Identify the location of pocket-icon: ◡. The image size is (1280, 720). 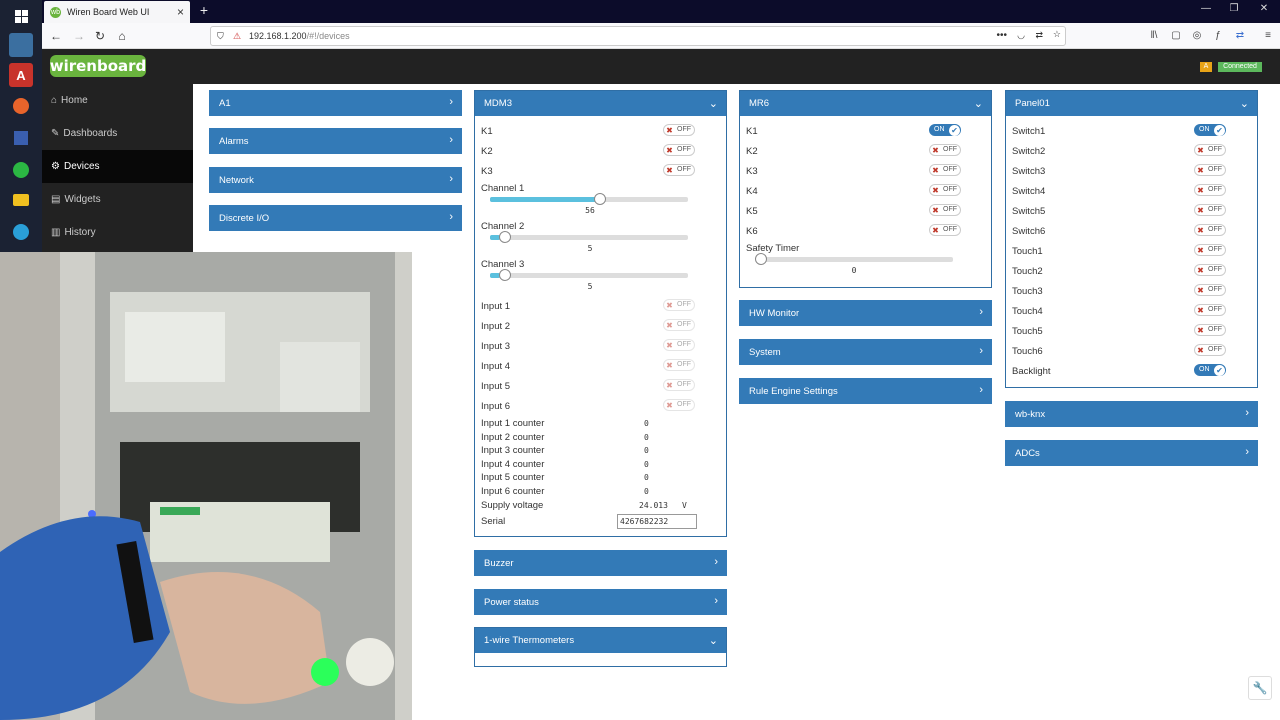
(1021, 35).